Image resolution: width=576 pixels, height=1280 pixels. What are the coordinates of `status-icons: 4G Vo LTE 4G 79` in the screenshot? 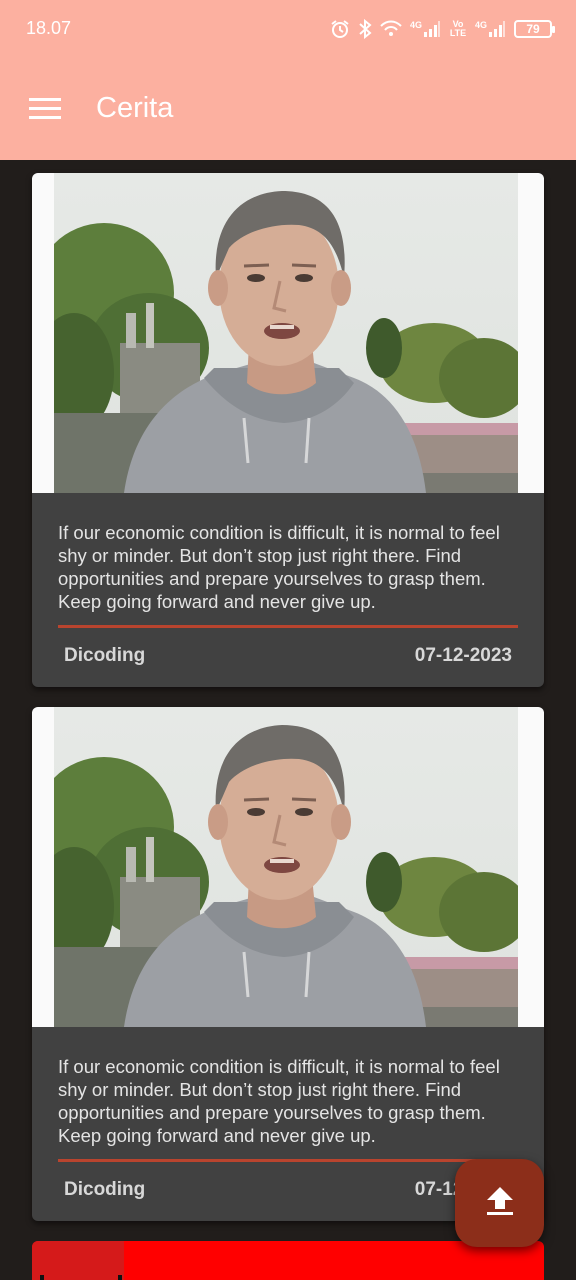 It's located at (442, 29).